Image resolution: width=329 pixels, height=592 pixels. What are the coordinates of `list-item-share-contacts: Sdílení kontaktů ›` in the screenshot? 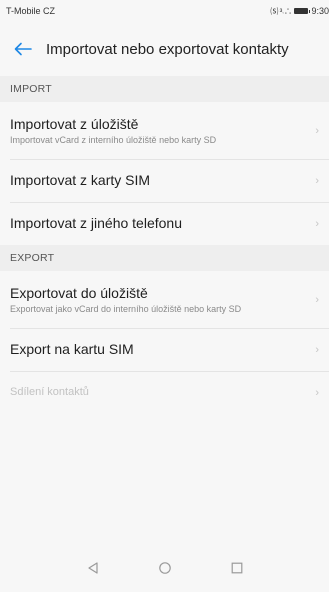 It's located at (164, 392).